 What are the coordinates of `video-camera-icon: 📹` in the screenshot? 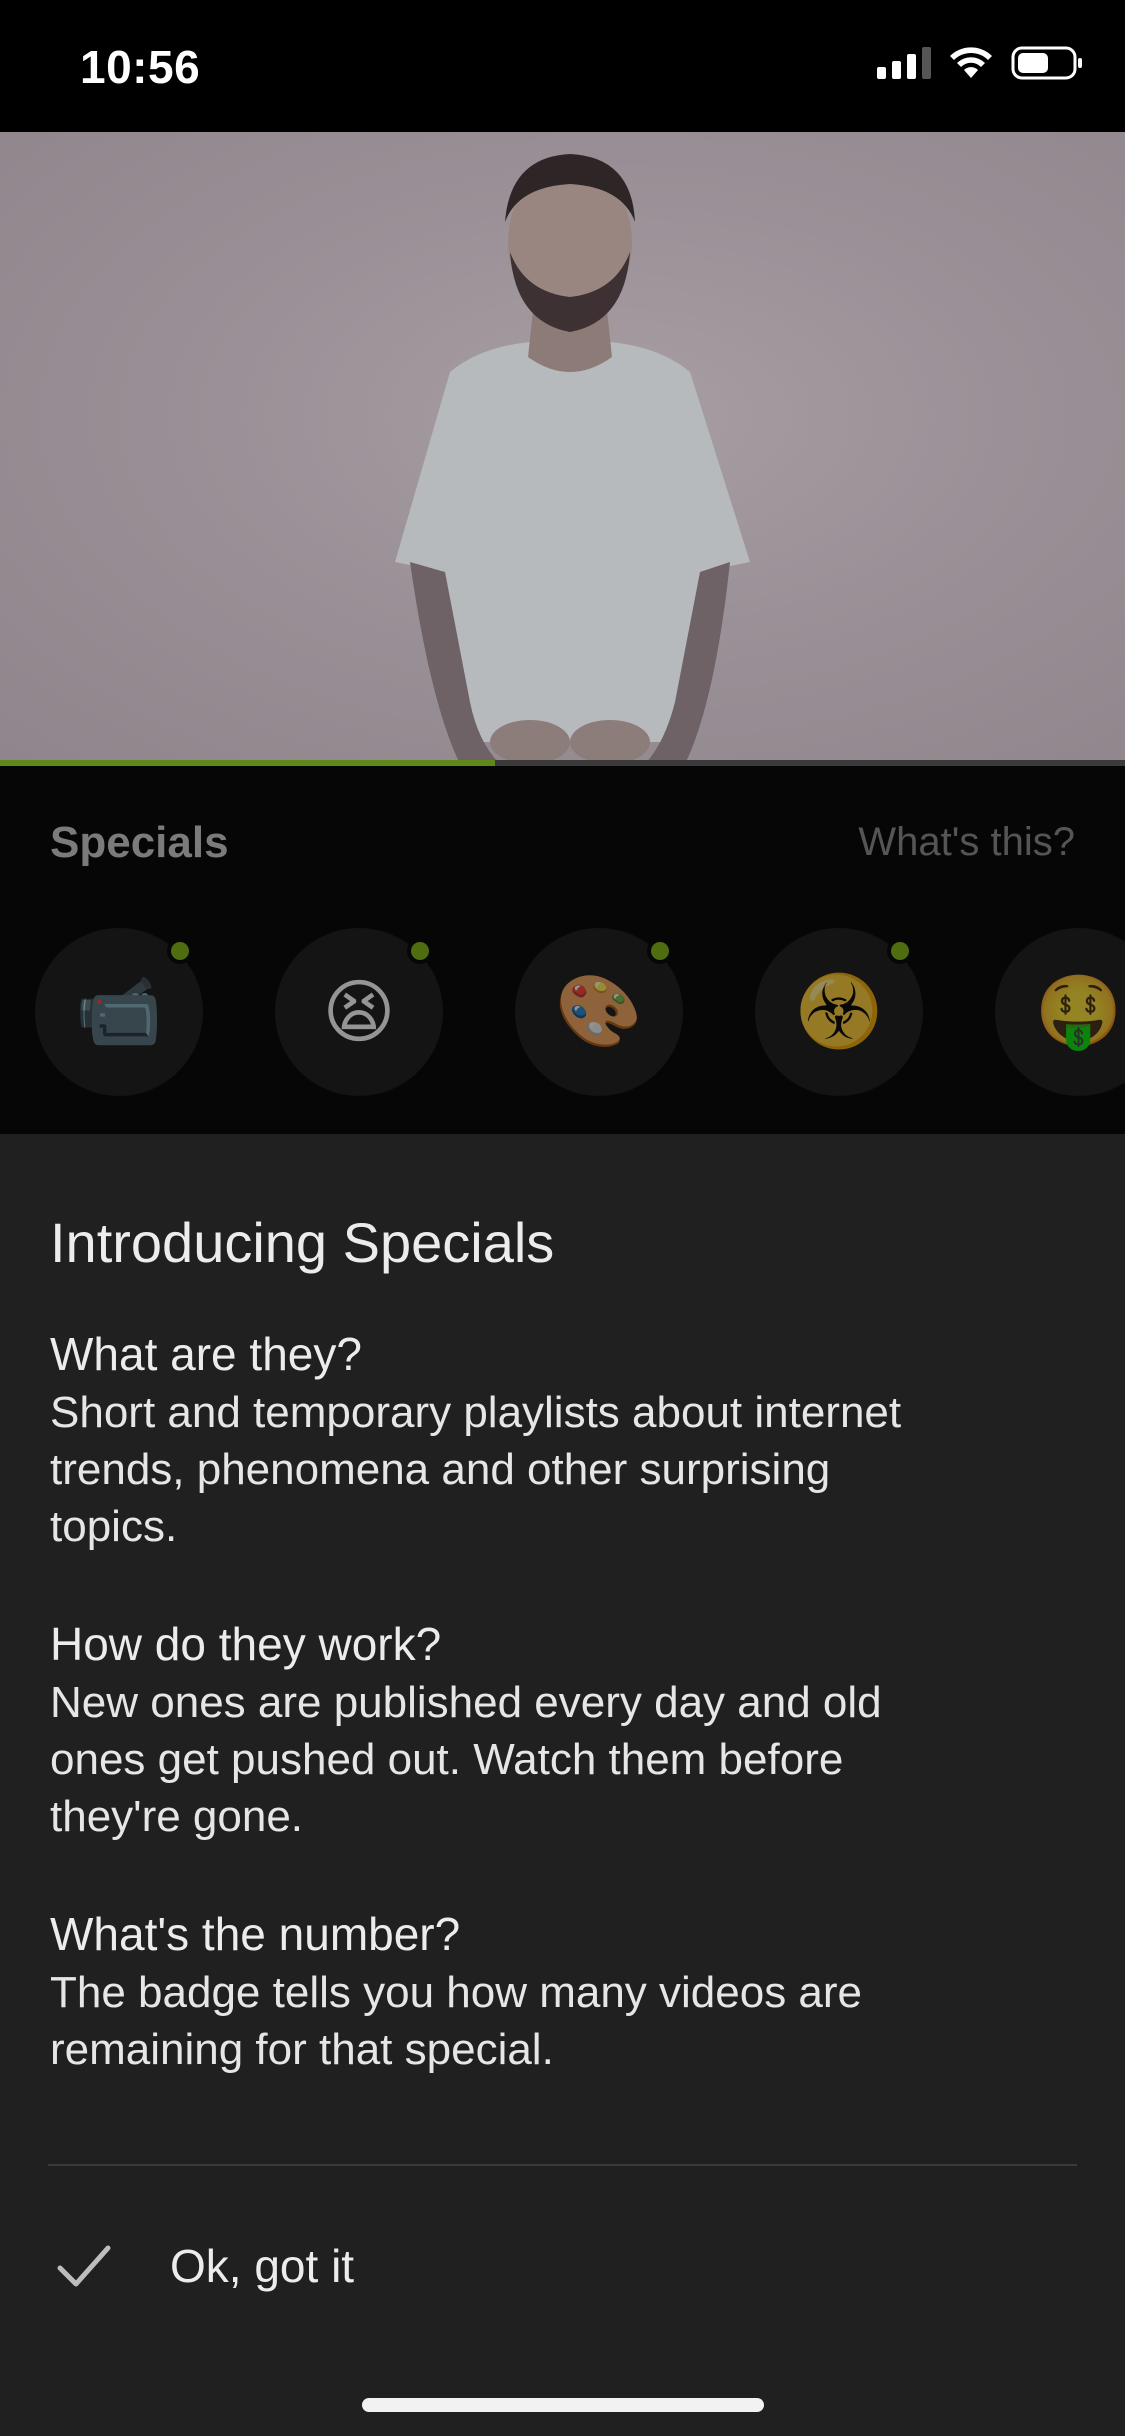 It's located at (119, 1011).